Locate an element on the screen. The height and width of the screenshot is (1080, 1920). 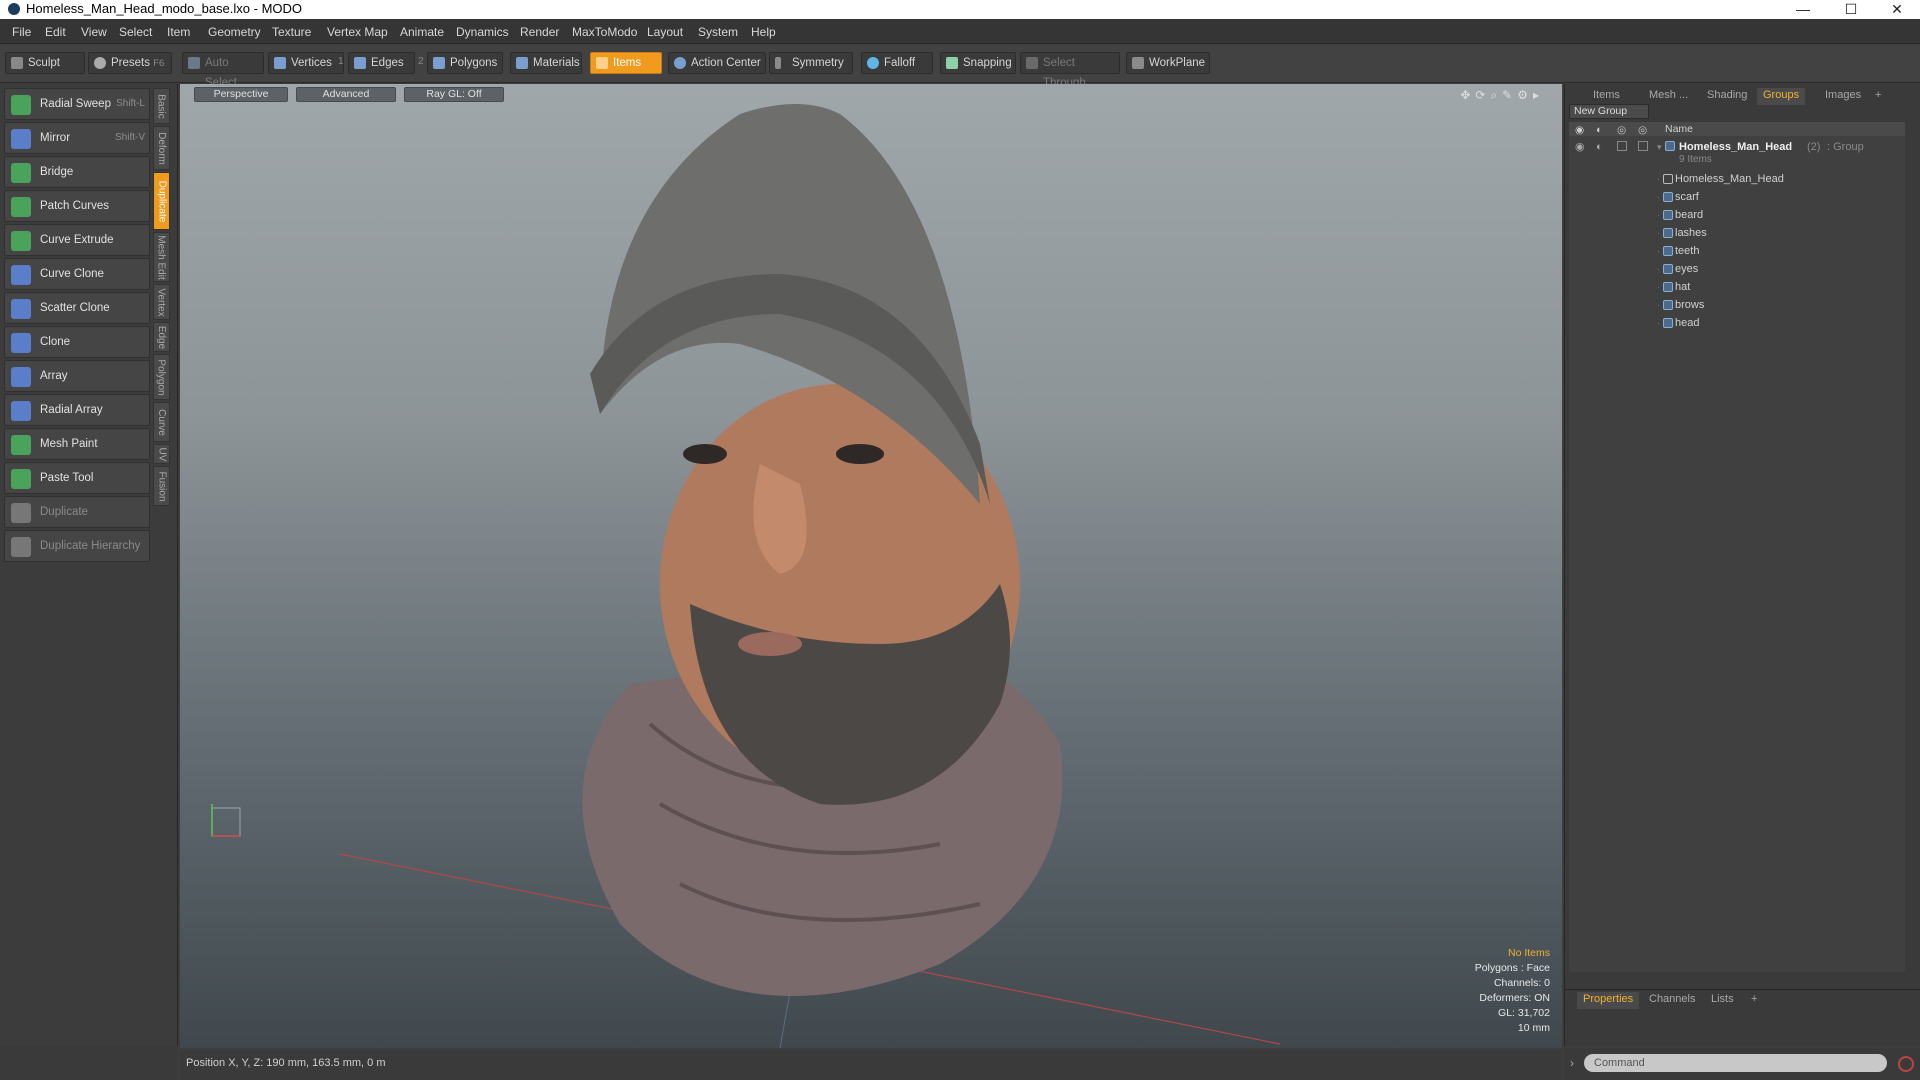
polygons-button: Polygons is located at coordinates (465, 63).